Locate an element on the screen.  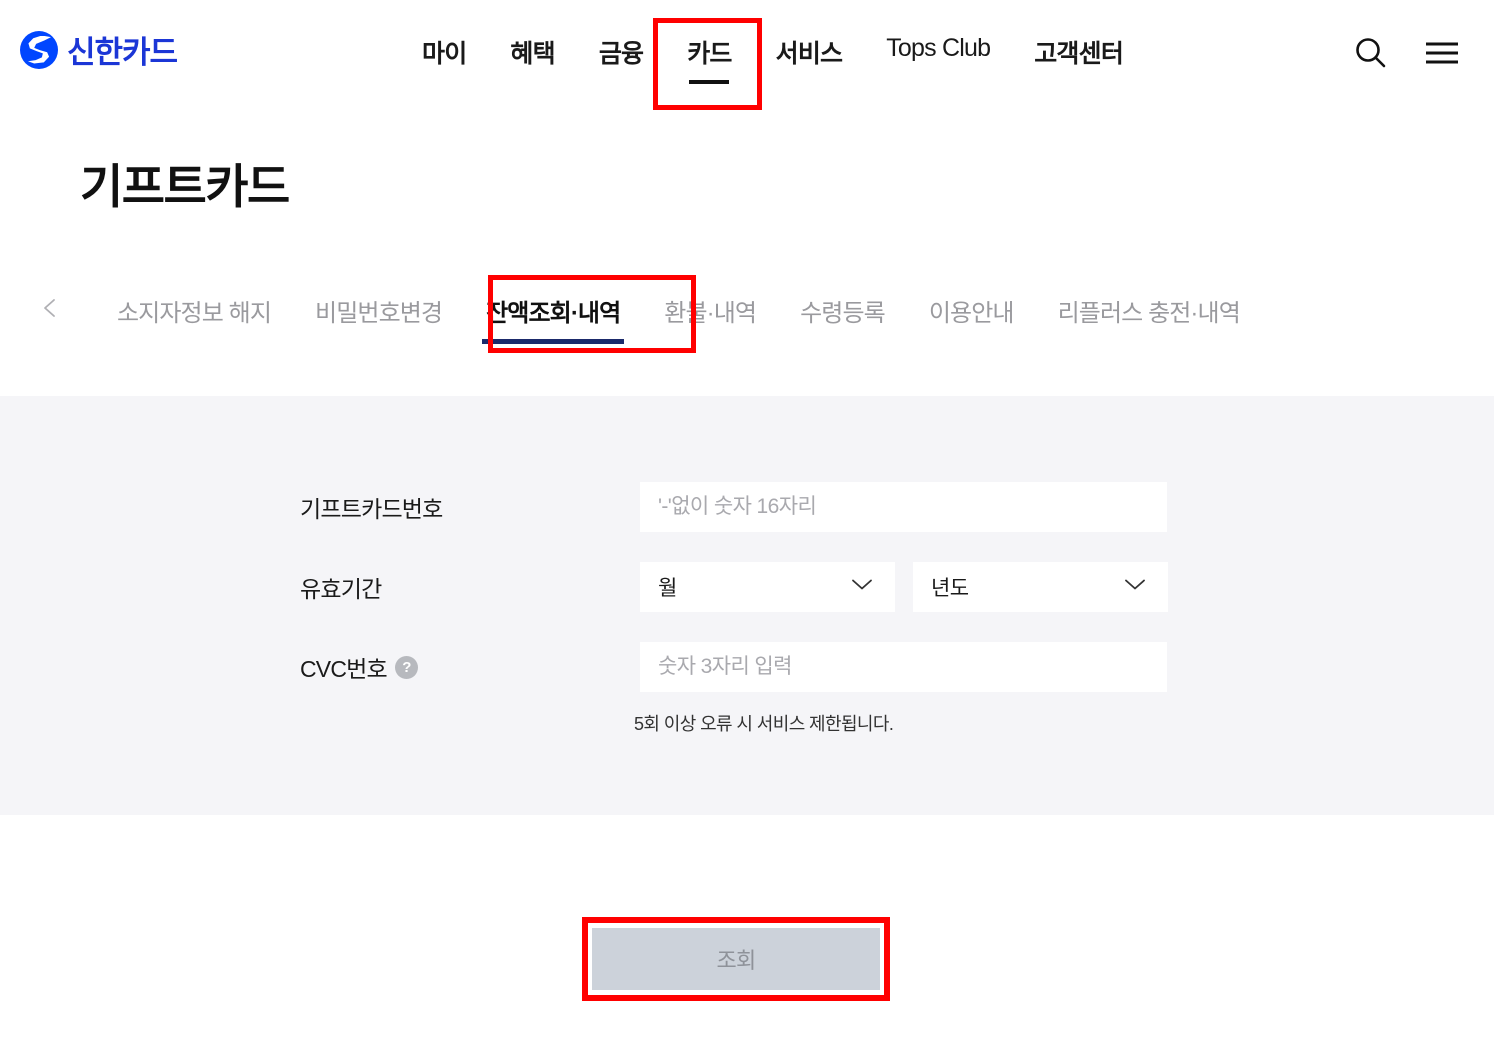
form-row-cvc: CVC번호 ? is located at coordinates (733, 667).